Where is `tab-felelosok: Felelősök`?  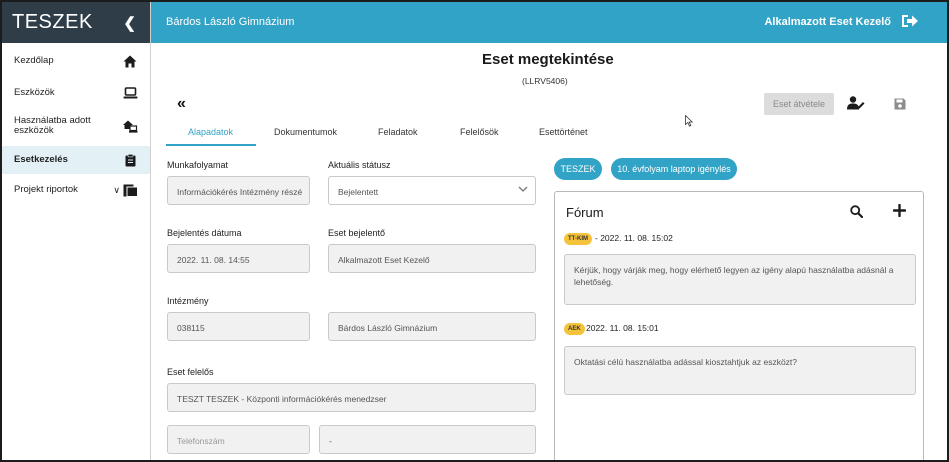
tab-felelosok: Felelősök is located at coordinates (479, 132).